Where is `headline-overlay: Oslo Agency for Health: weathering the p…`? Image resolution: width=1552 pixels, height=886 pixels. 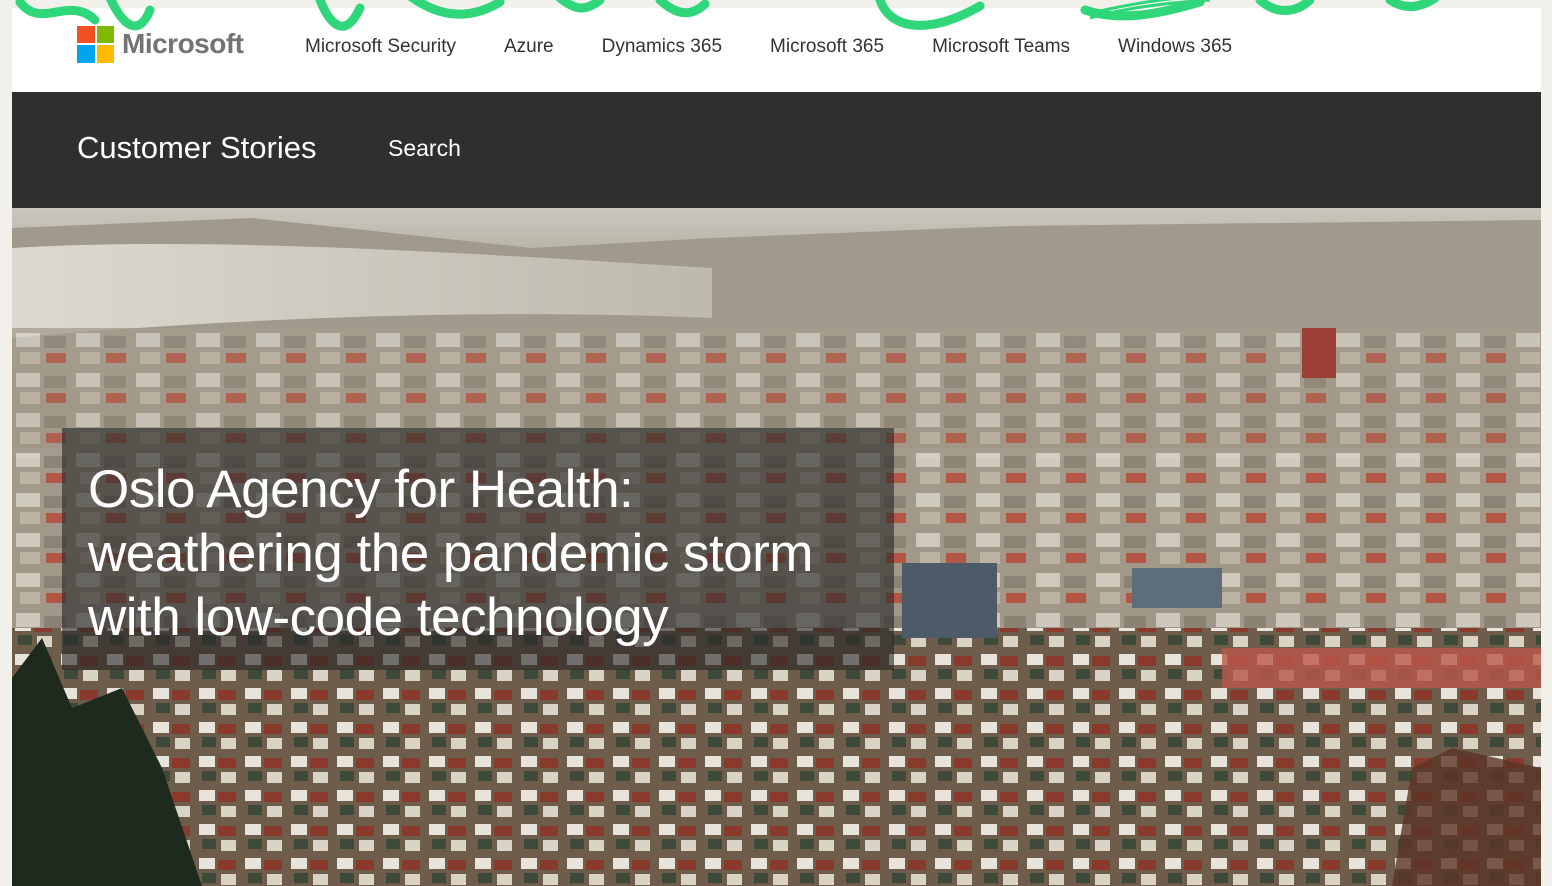 headline-overlay: Oslo Agency for Health: weathering the p… is located at coordinates (478, 549).